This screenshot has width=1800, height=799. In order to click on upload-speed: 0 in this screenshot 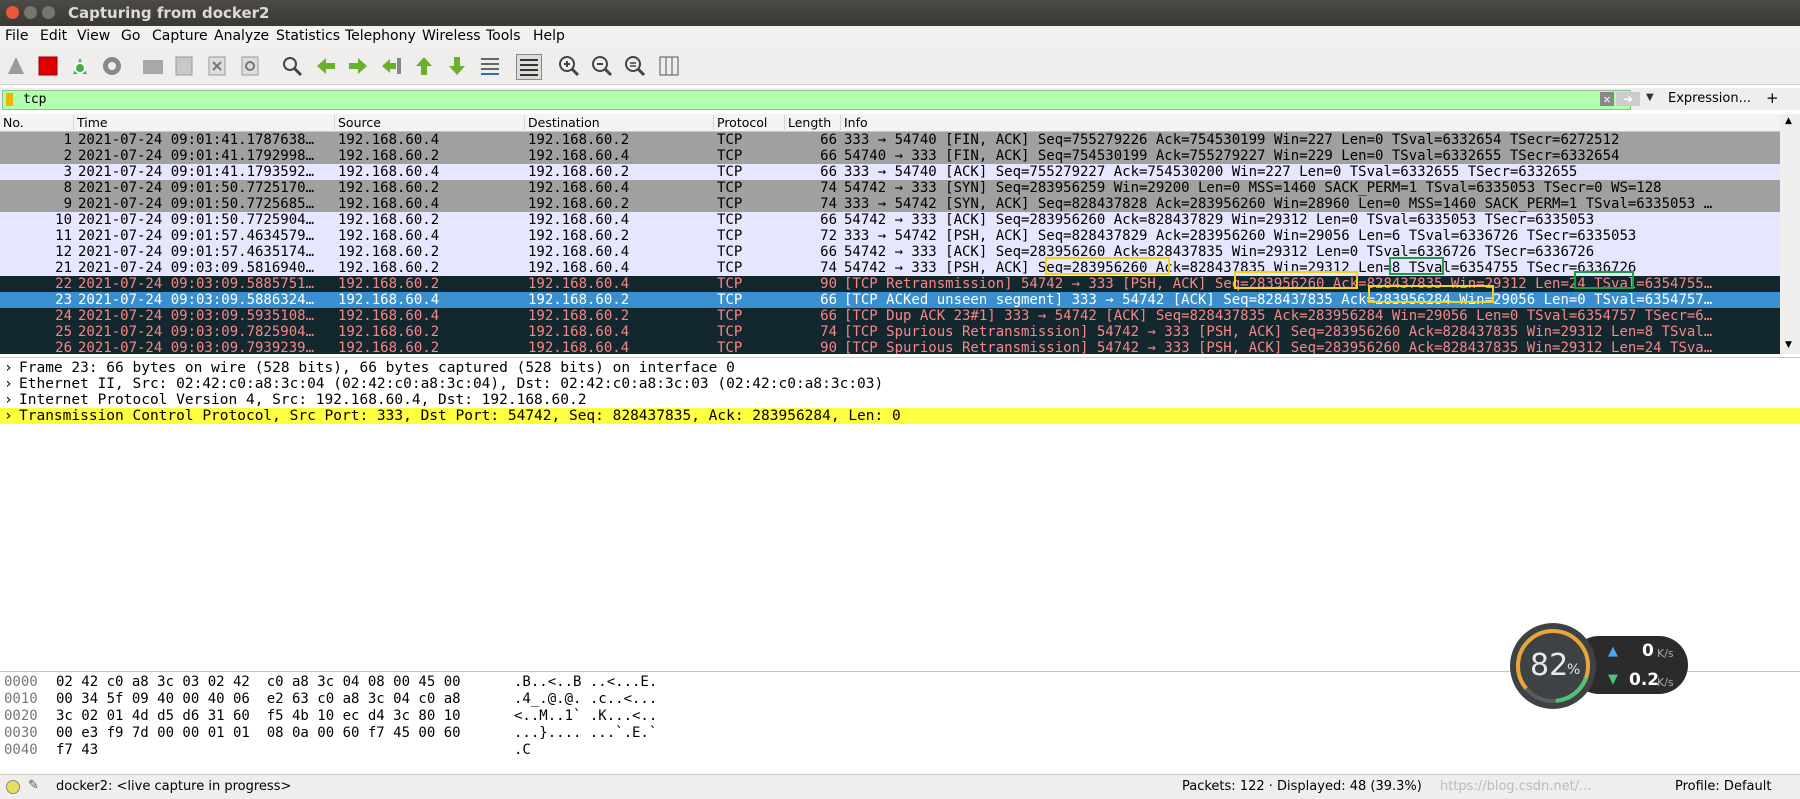, I will do `click(1648, 651)`.